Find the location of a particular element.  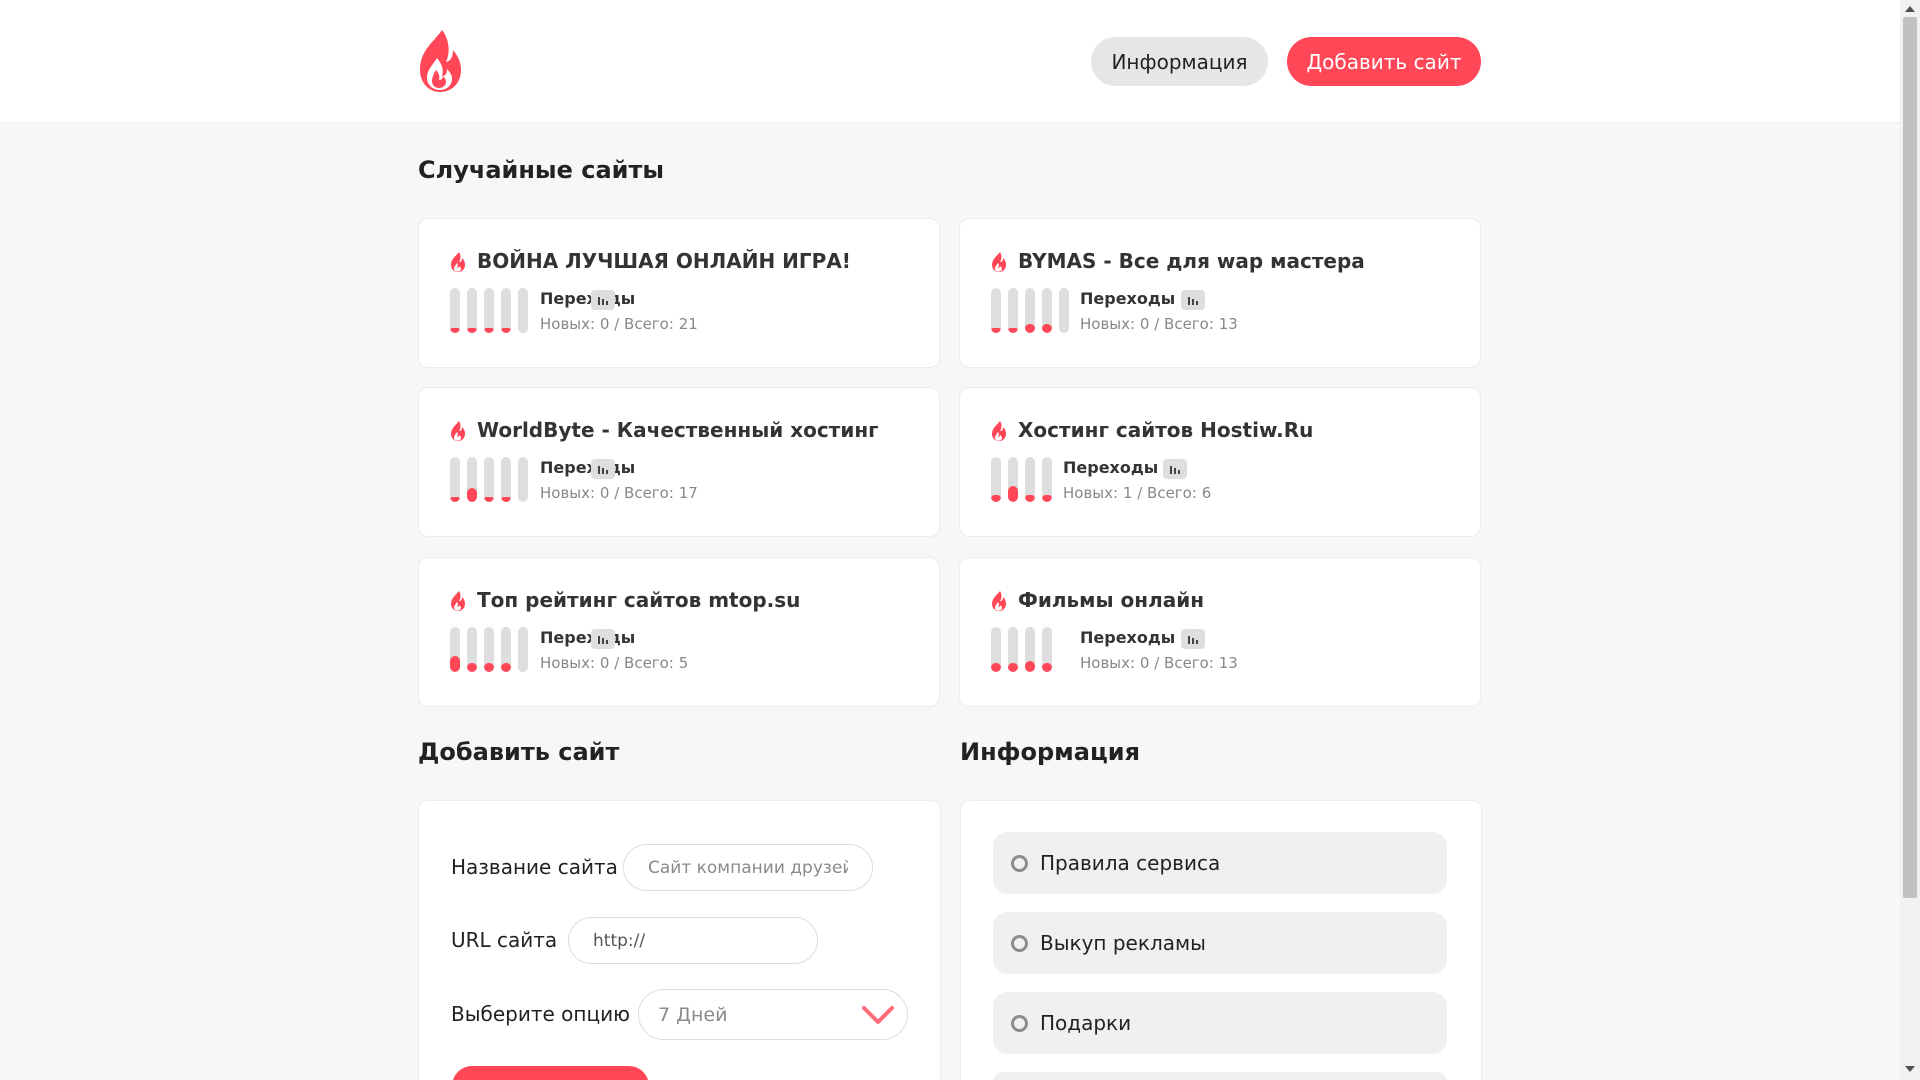

option-select: 7 Дней is located at coordinates (773, 1014).